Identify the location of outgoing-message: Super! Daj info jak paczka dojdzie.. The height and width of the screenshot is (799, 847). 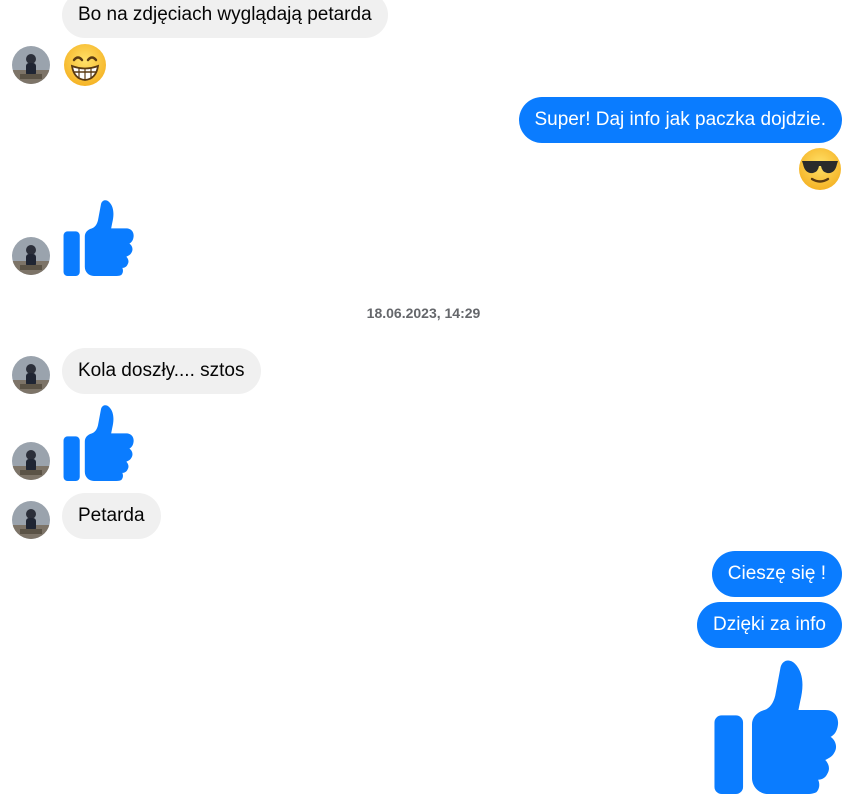
(680, 120).